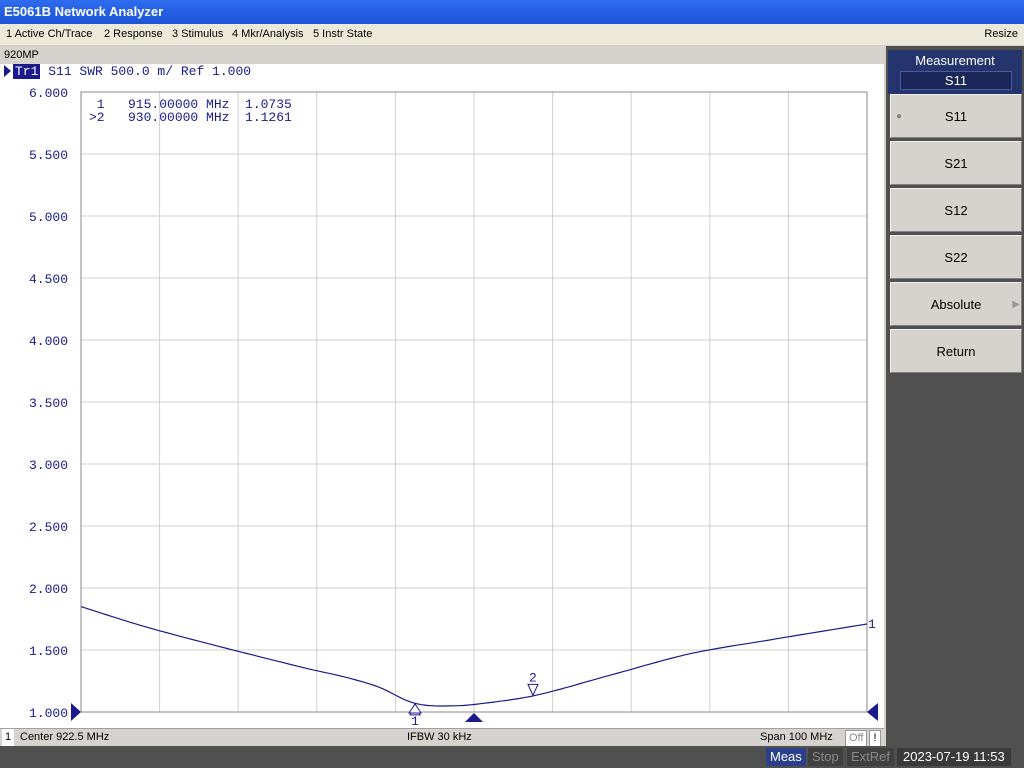 The image size is (1024, 768). I want to click on marker-2-icon, so click(533, 690).